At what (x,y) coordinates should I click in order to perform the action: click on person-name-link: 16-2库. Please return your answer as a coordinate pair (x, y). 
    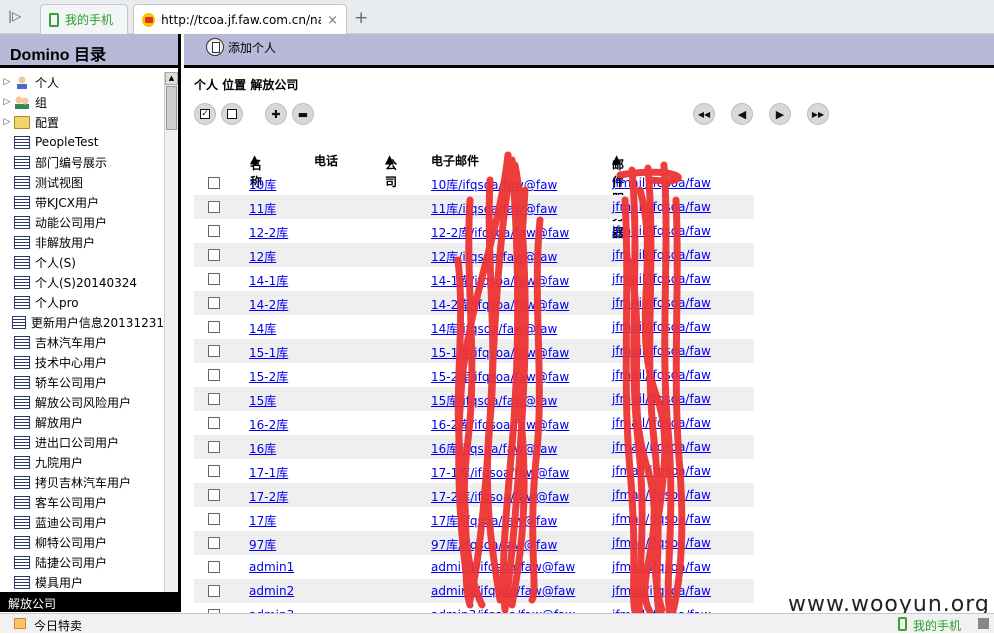
    Looking at the image, I should click on (268, 424).